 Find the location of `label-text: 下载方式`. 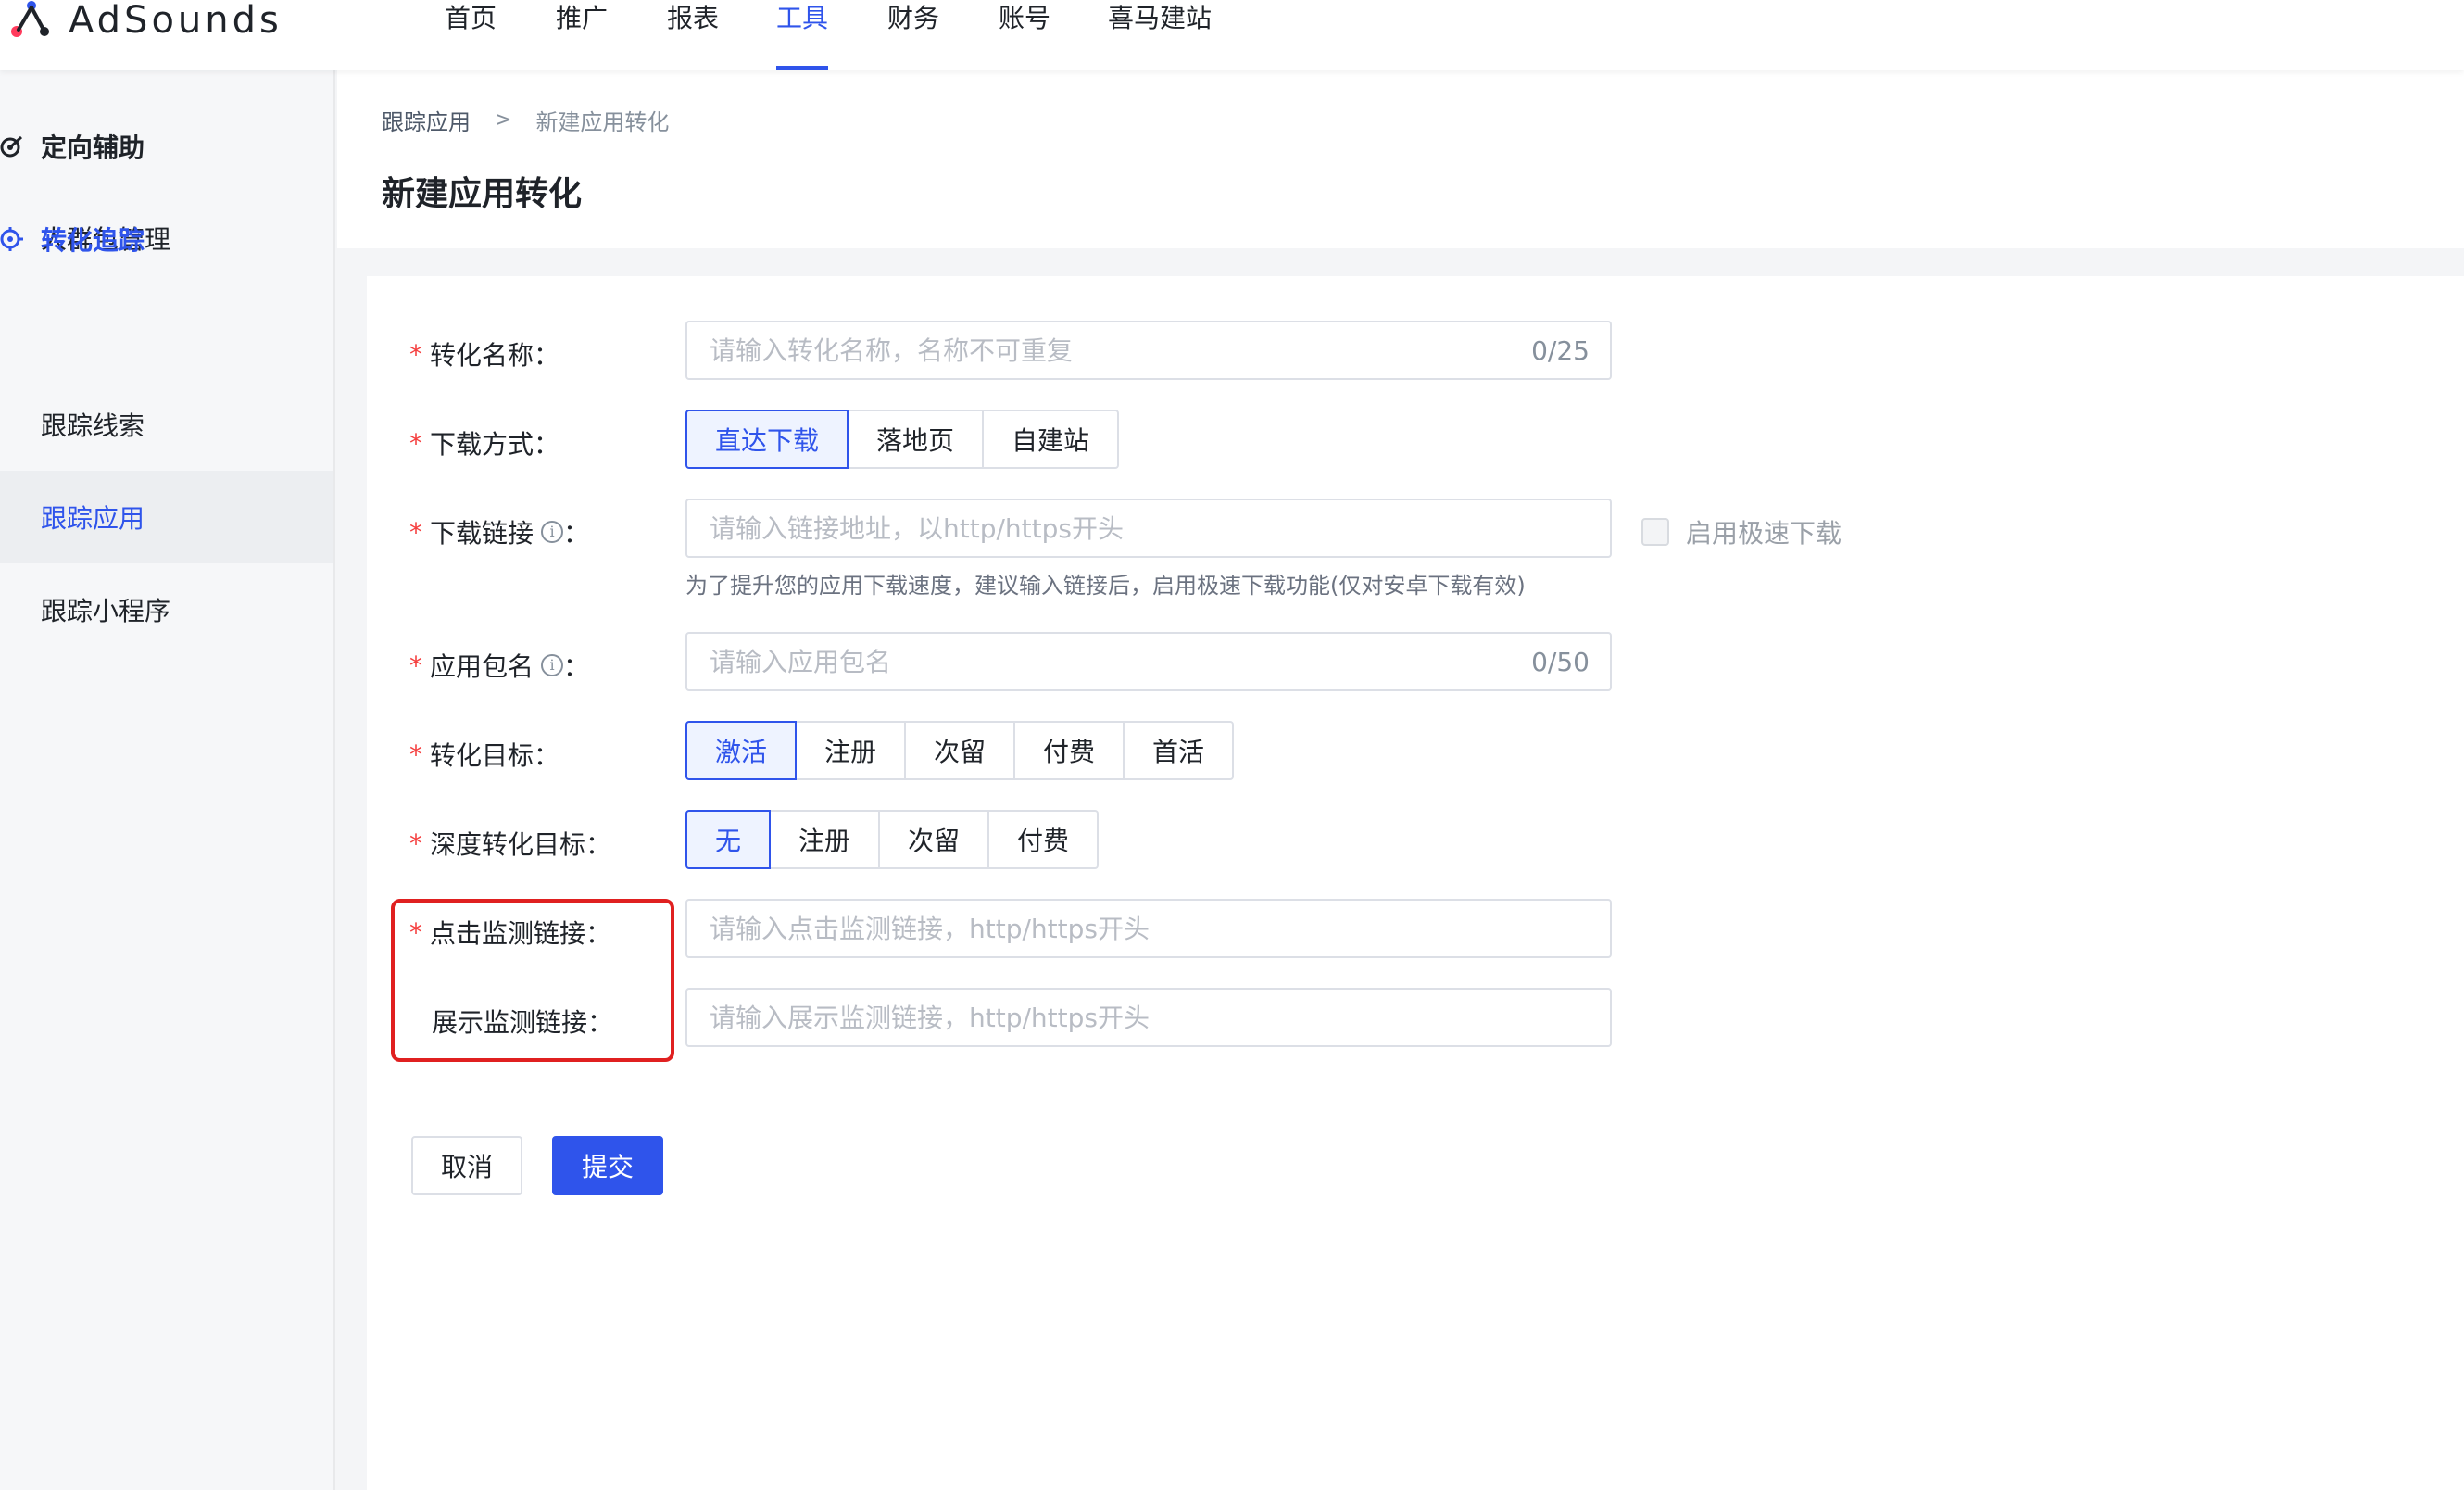

label-text: 下载方式 is located at coordinates (482, 444).